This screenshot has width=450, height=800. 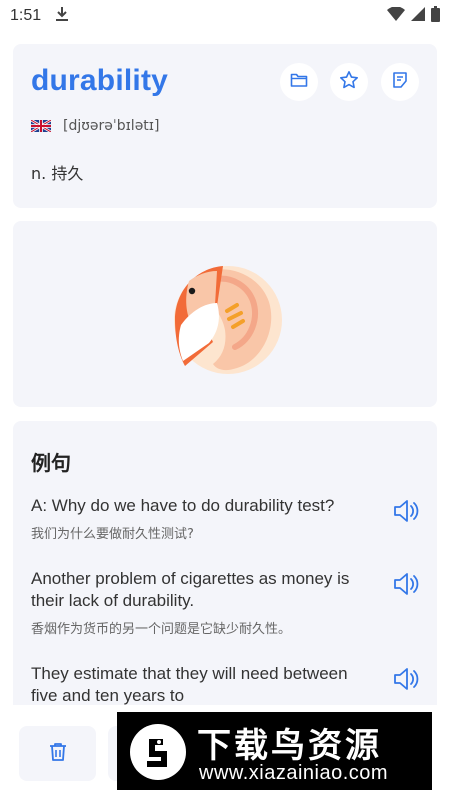 I want to click on trash-icon, so click(x=58, y=754).